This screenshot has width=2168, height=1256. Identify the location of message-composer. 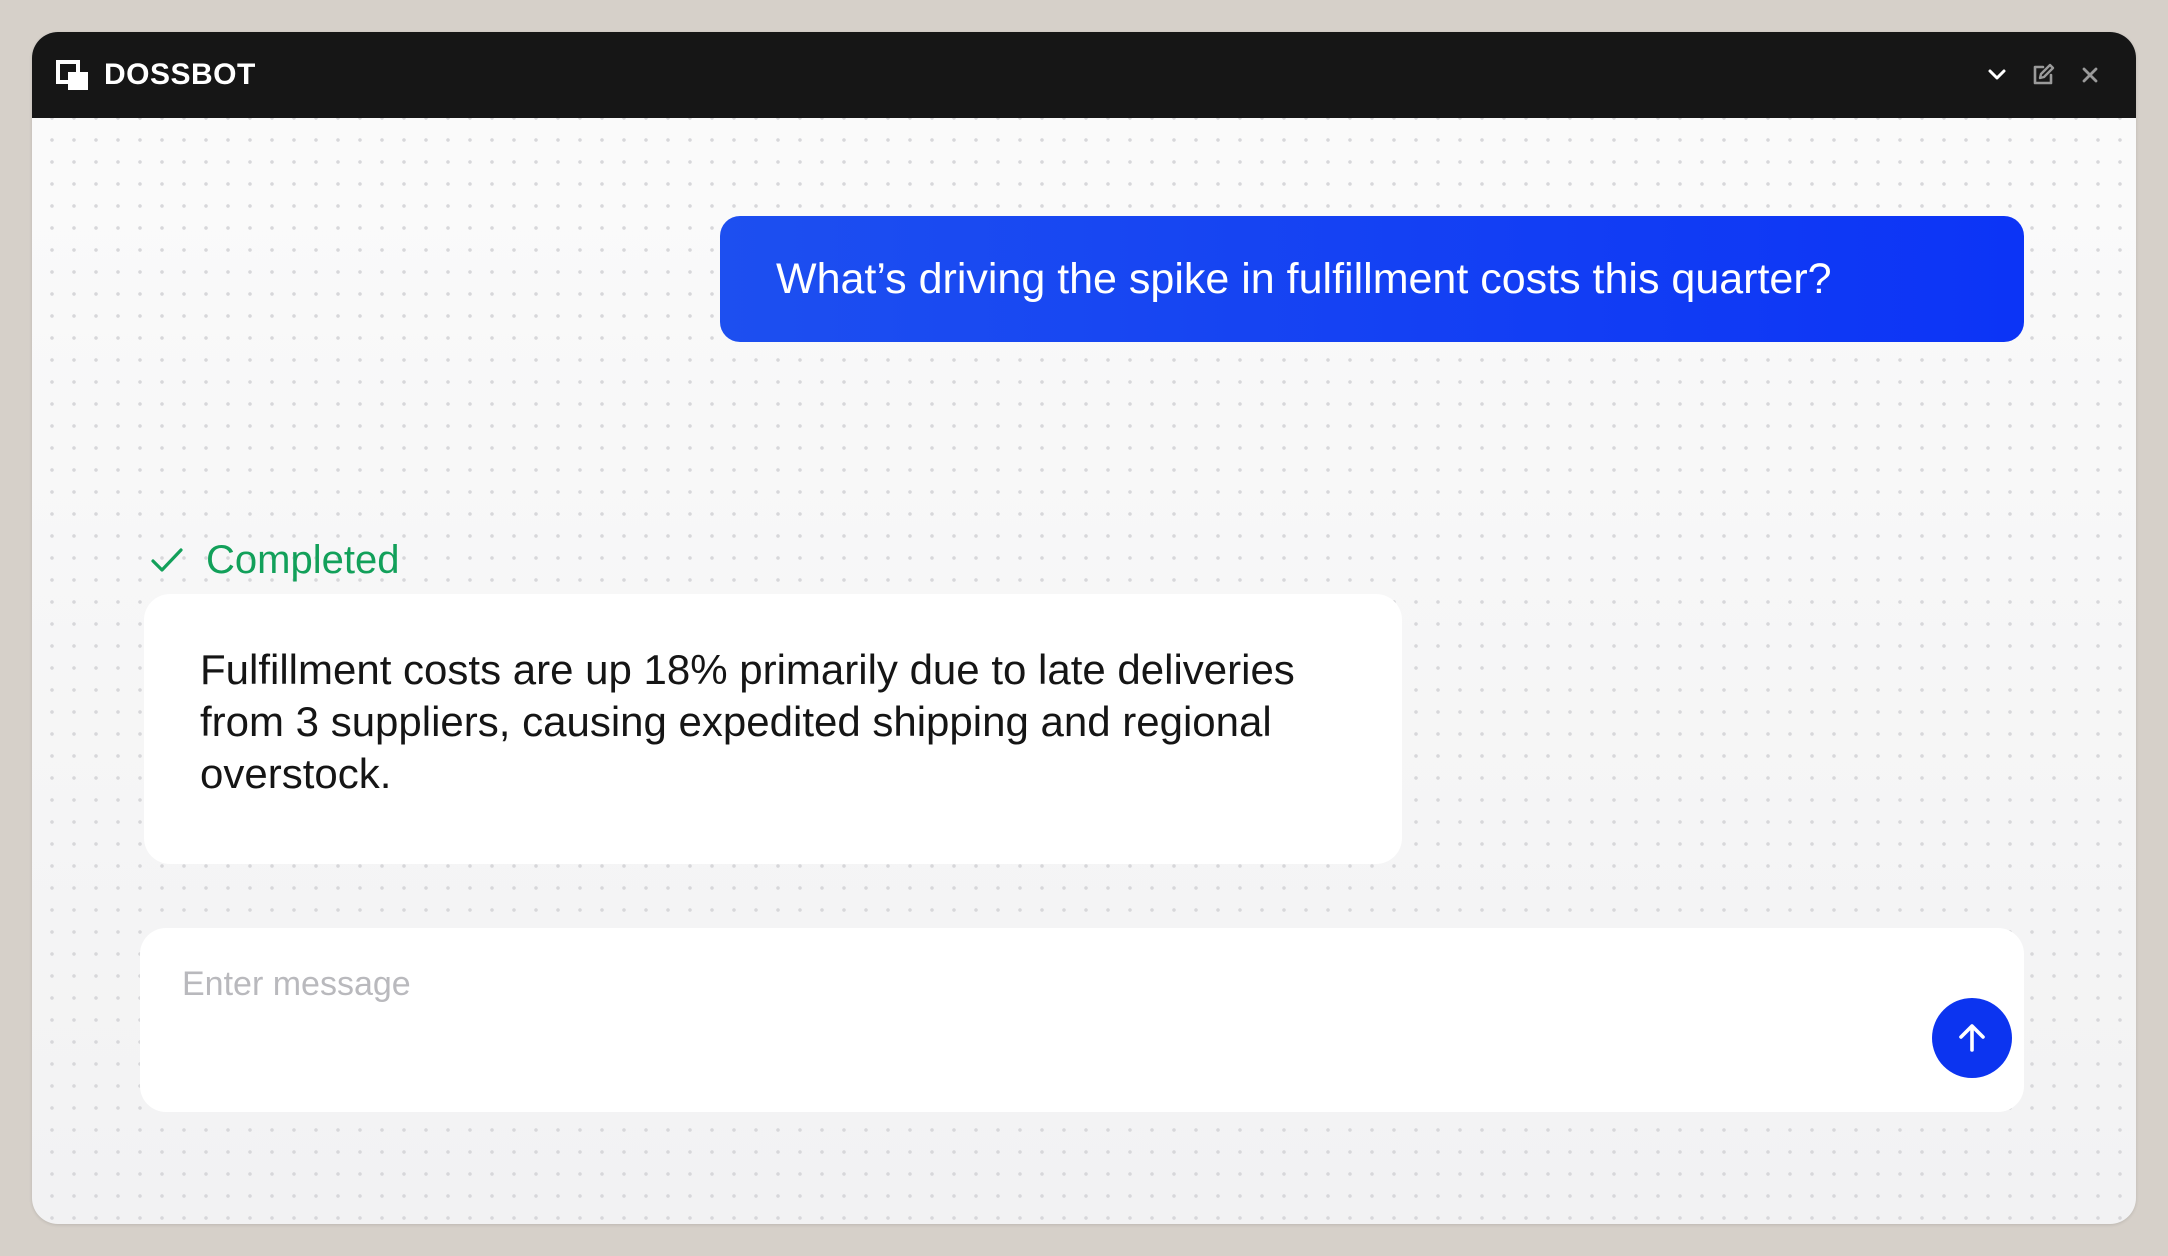
(1082, 1020).